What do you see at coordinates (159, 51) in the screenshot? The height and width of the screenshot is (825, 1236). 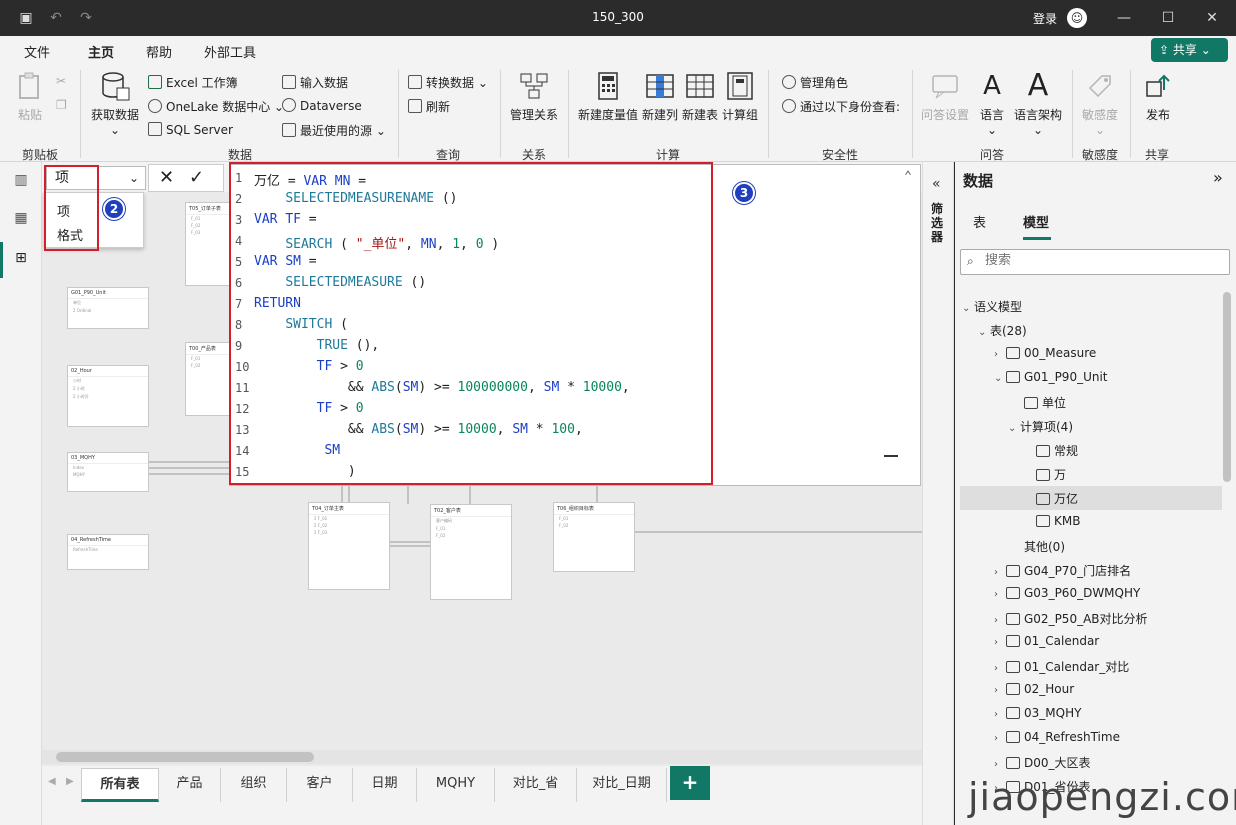 I see `menu-help: 帮助` at bounding box center [159, 51].